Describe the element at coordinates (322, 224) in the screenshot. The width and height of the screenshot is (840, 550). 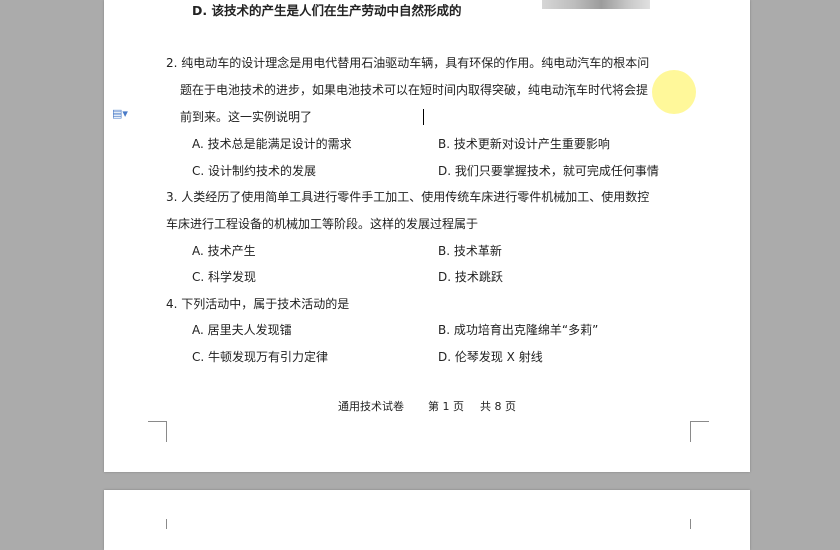
I see `q3-line-2: 车床进行工程设备的机械加工等阶段。这样的发展过程属于` at that location.